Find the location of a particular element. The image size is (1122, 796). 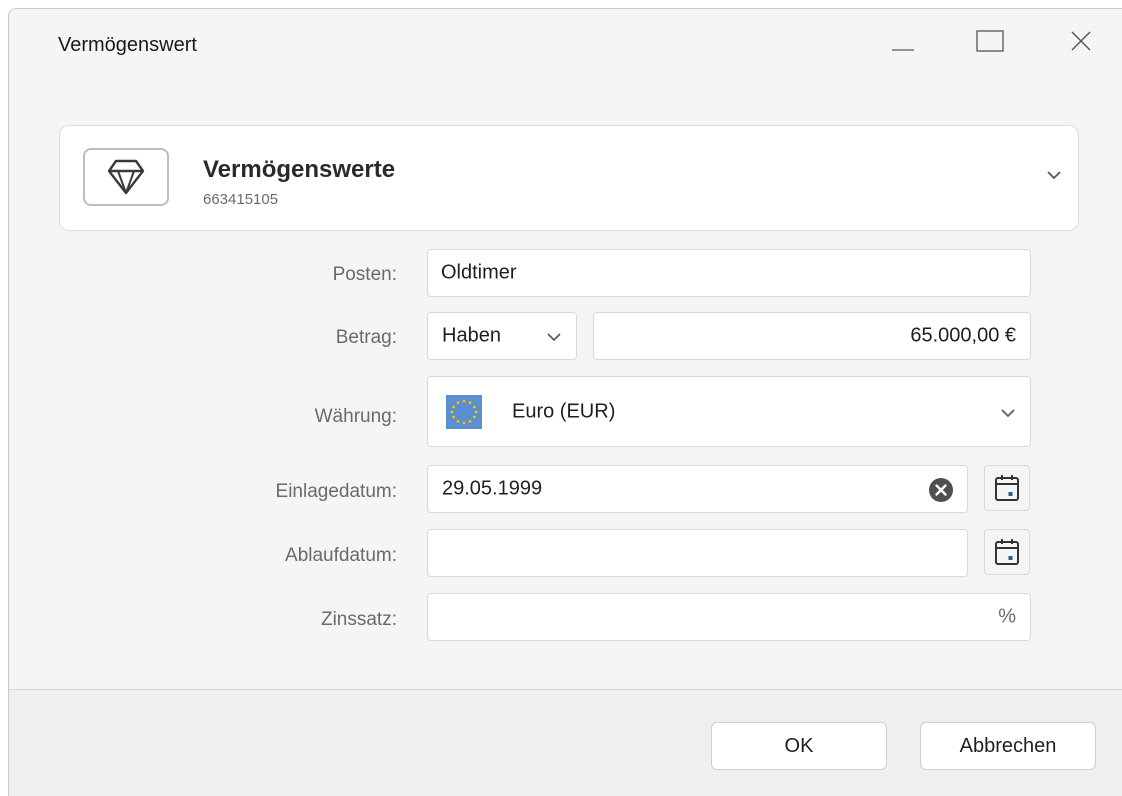

close-icon is located at coordinates (1081, 41).